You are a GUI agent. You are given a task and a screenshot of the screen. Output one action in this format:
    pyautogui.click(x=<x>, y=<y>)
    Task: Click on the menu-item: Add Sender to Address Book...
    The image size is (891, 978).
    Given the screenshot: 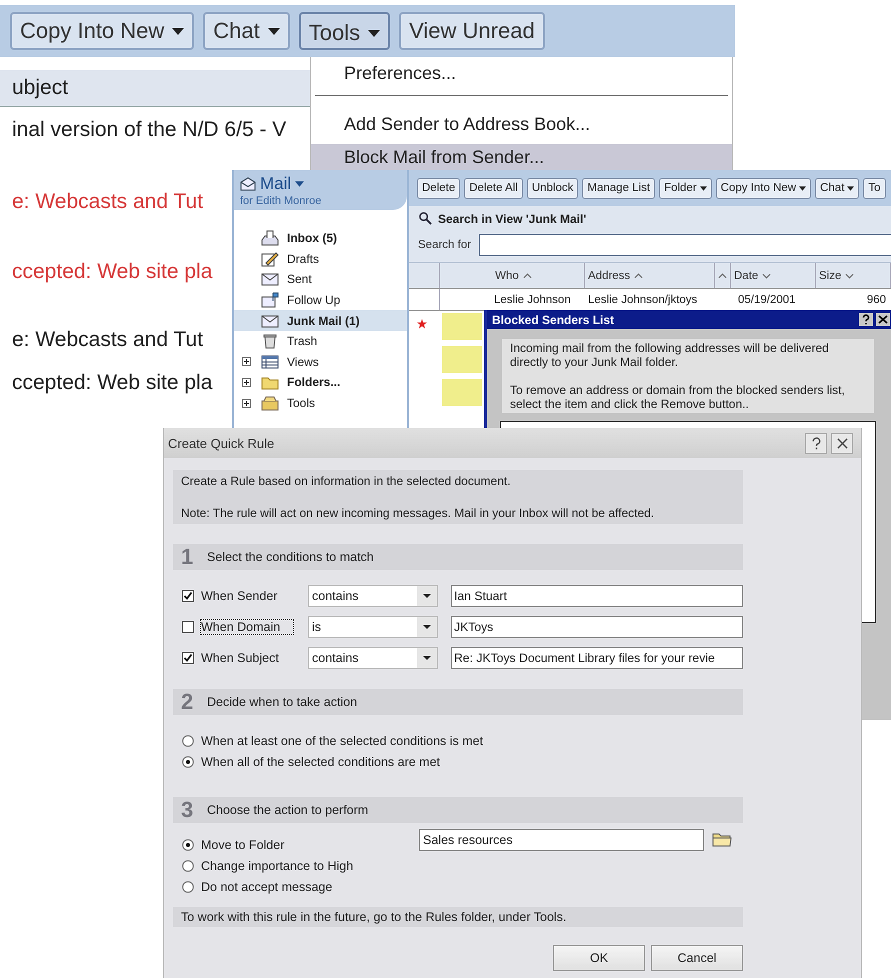 What is the action you would take?
    pyautogui.click(x=521, y=124)
    